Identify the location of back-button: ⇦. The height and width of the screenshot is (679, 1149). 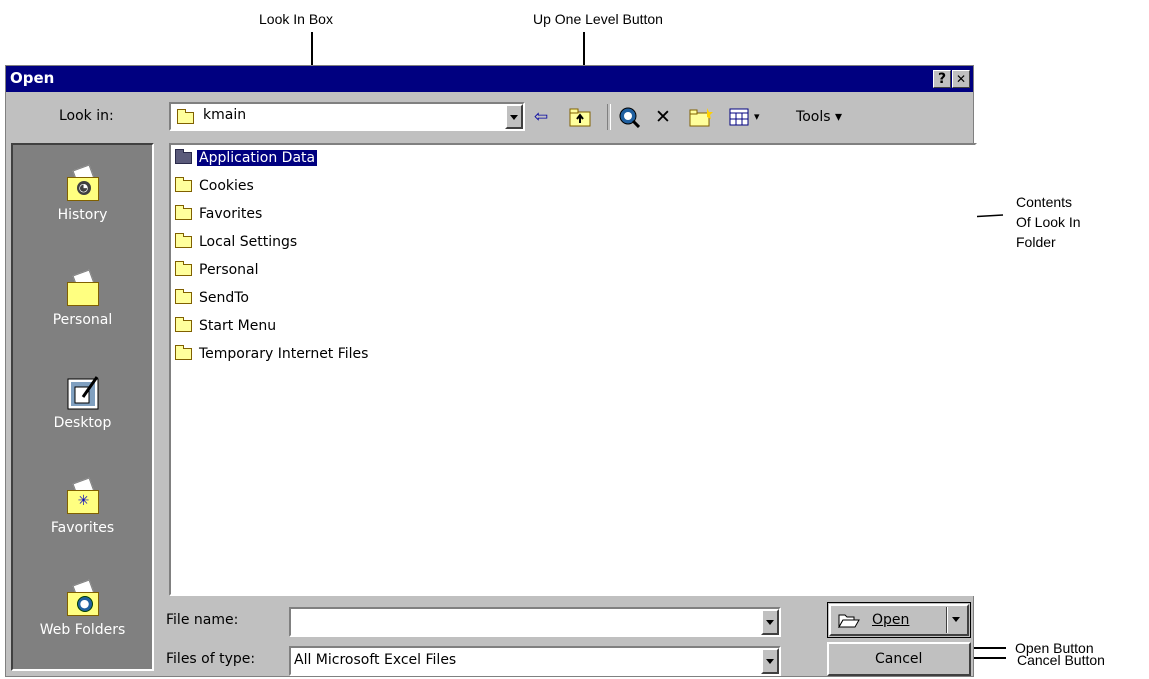
(541, 117).